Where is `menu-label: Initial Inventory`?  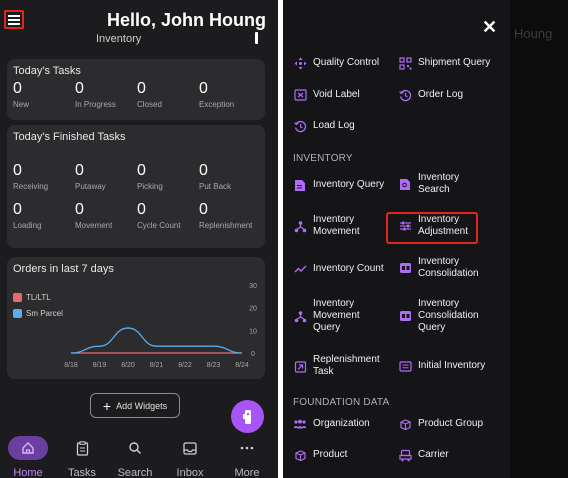
menu-label: Initial Inventory is located at coordinates (452, 365).